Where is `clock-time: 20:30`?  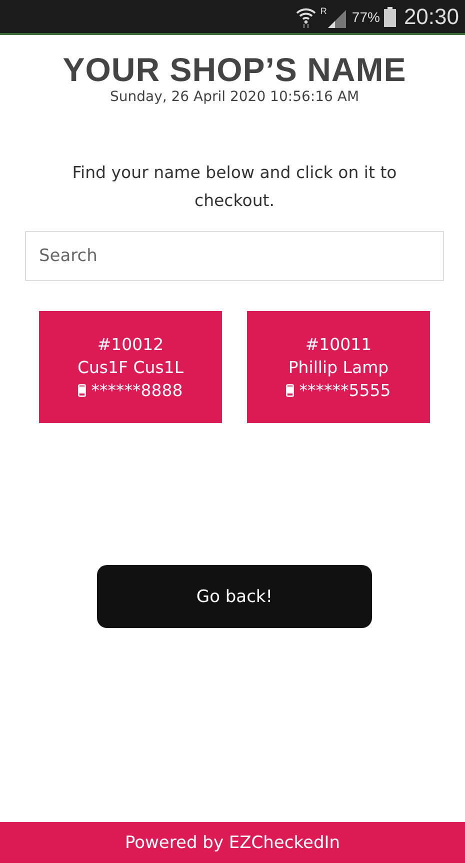 clock-time: 20:30 is located at coordinates (431, 17).